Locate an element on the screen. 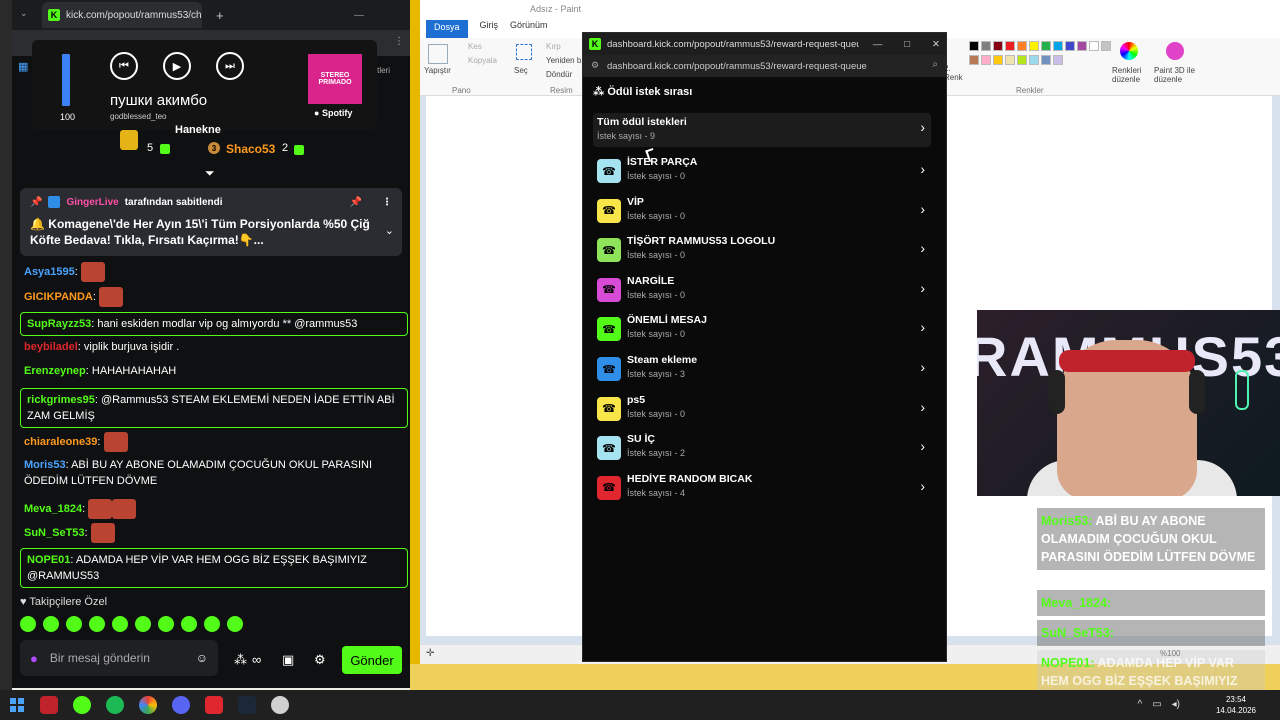 The height and width of the screenshot is (720, 1280). quick-emotes-icon: ⁂ is located at coordinates (240, 660).